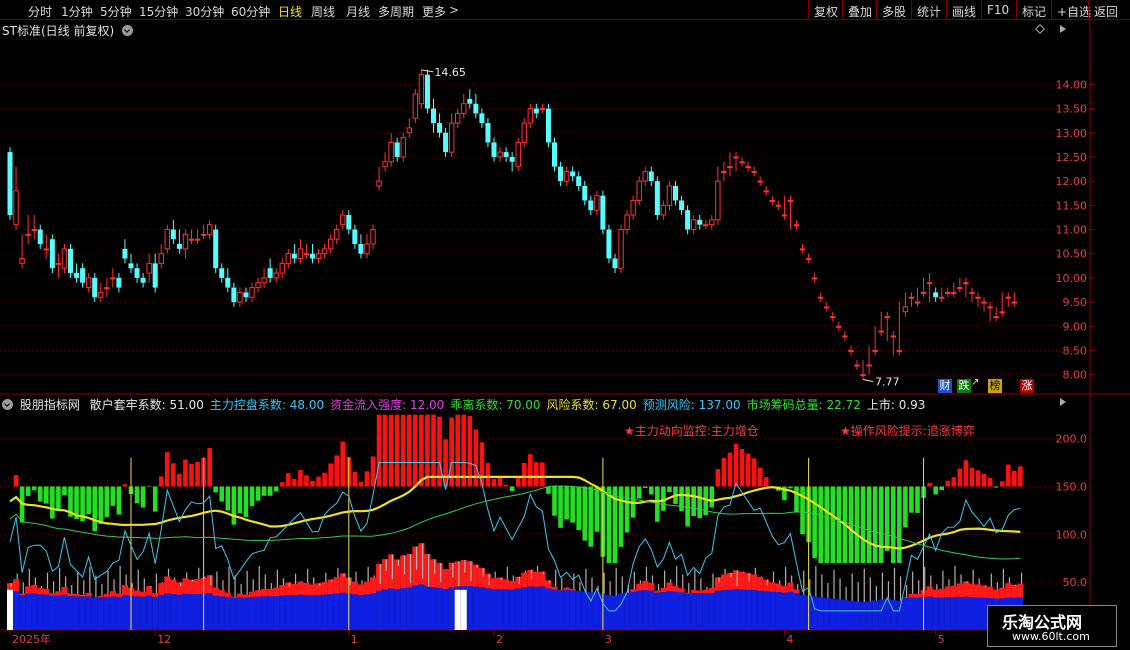  What do you see at coordinates (995, 386) in the screenshot?
I see `event-badge-2: 榜` at bounding box center [995, 386].